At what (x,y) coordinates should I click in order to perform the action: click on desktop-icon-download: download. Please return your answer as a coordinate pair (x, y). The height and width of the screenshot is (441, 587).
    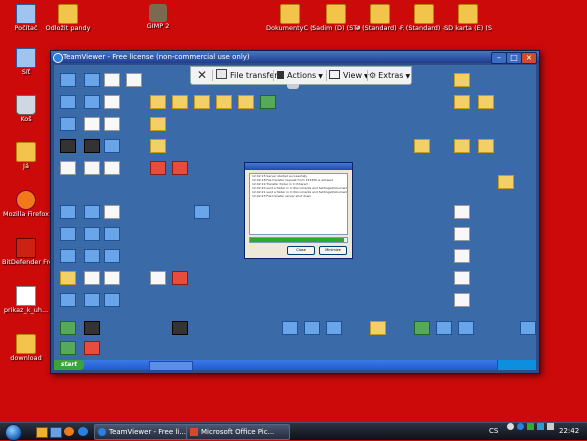
    Looking at the image, I should click on (26, 348).